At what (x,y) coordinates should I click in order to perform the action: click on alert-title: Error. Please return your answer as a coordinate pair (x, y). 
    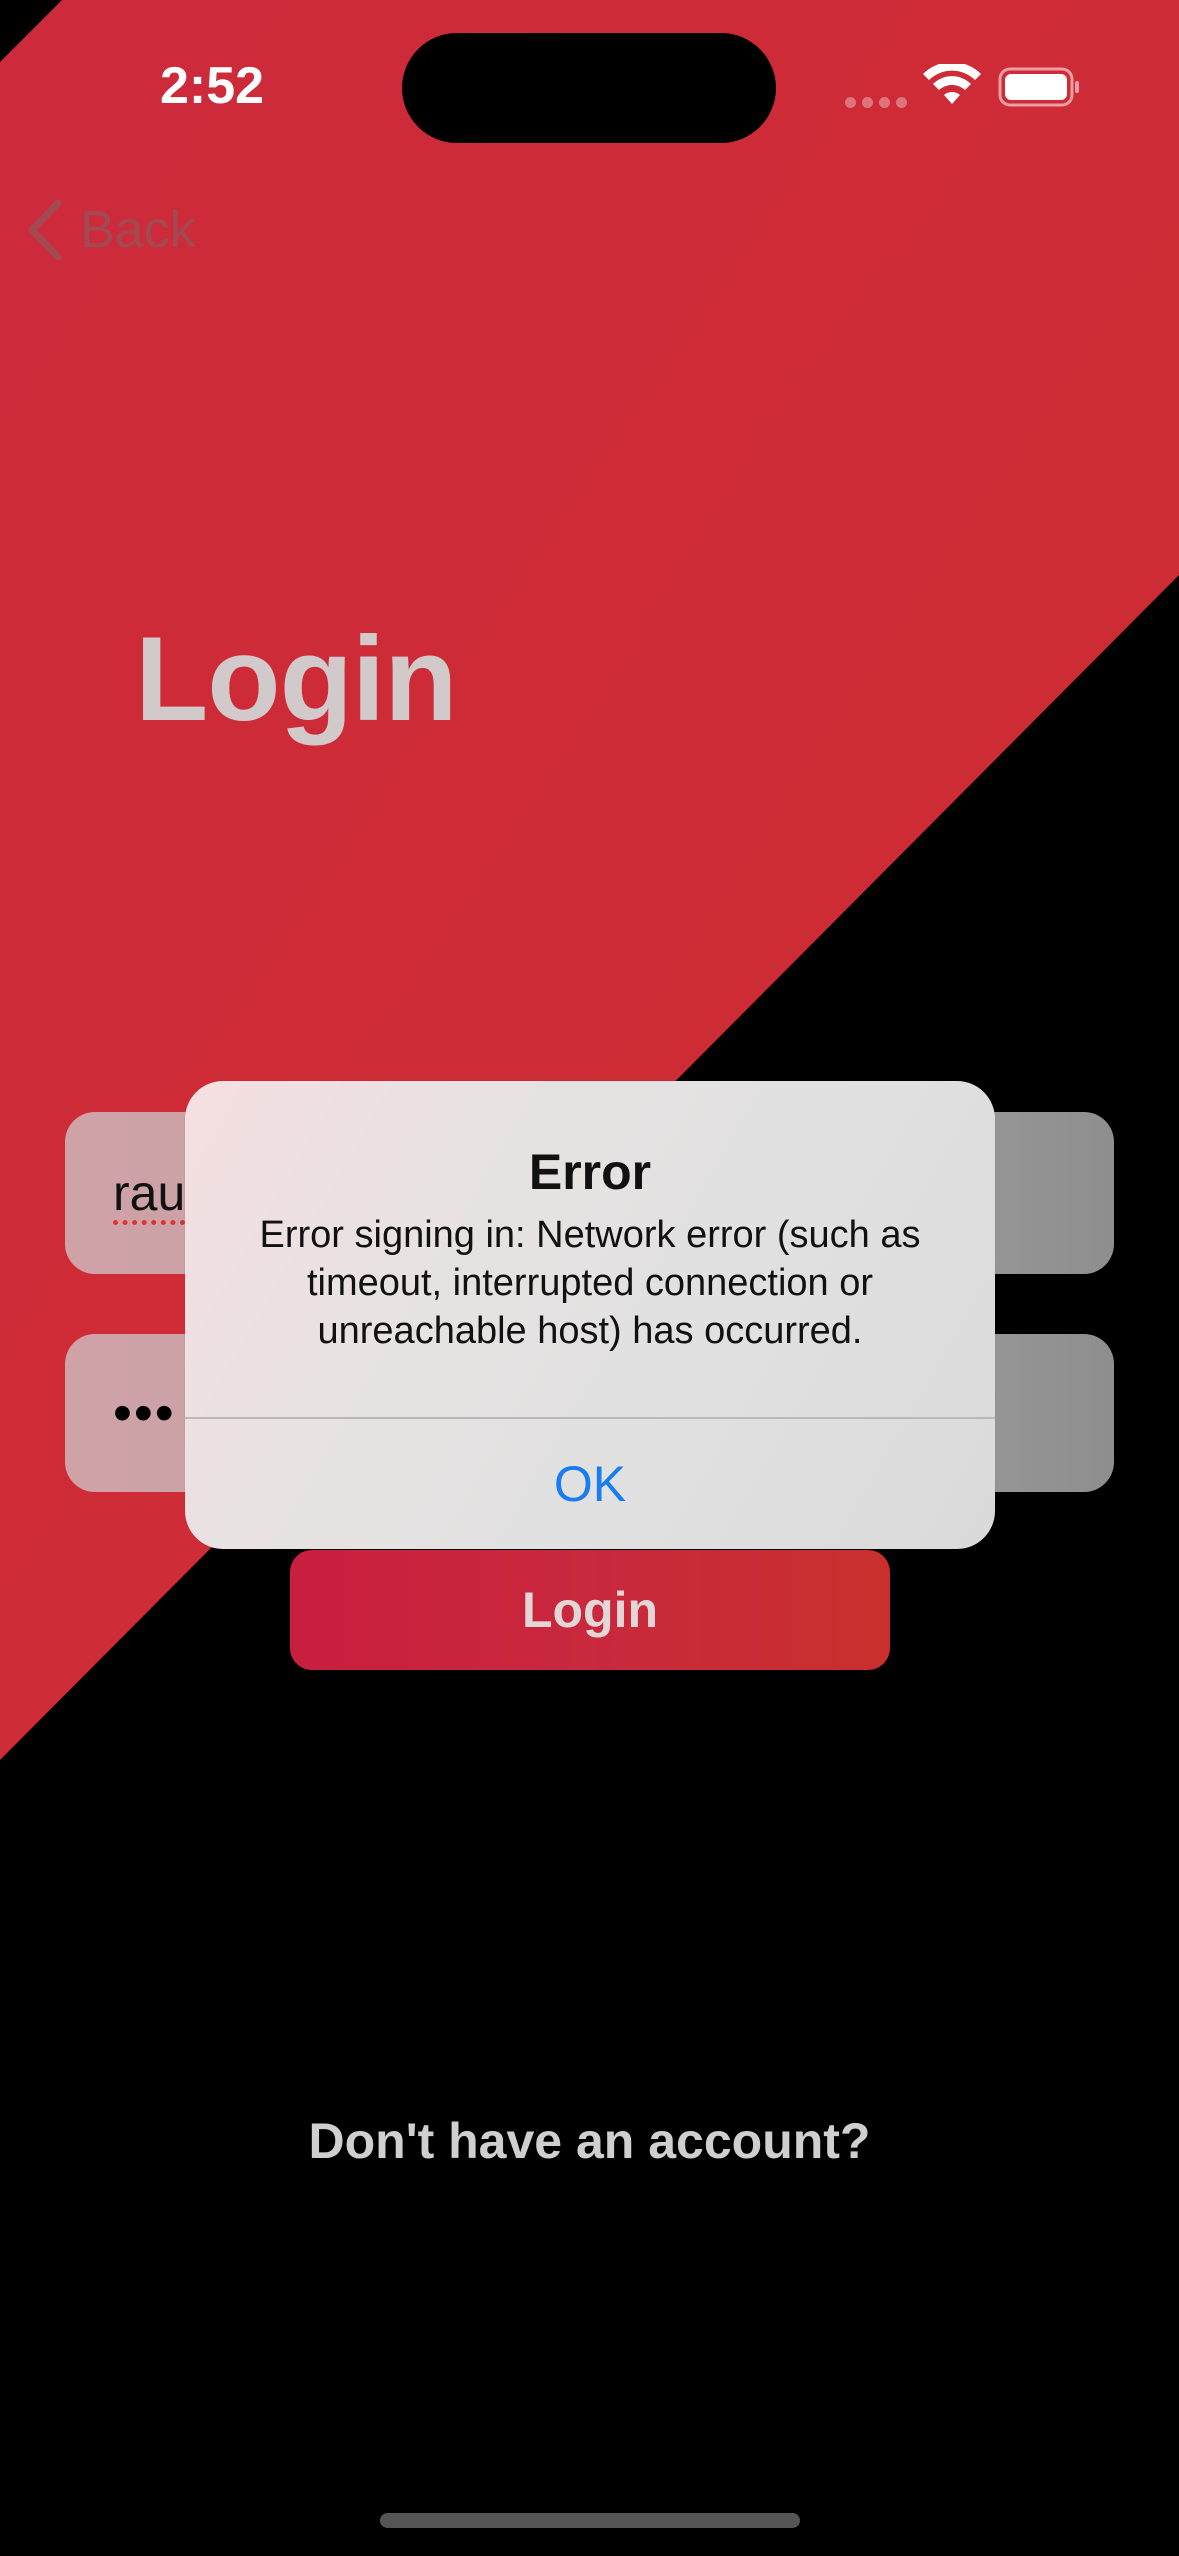
    Looking at the image, I should click on (590, 1172).